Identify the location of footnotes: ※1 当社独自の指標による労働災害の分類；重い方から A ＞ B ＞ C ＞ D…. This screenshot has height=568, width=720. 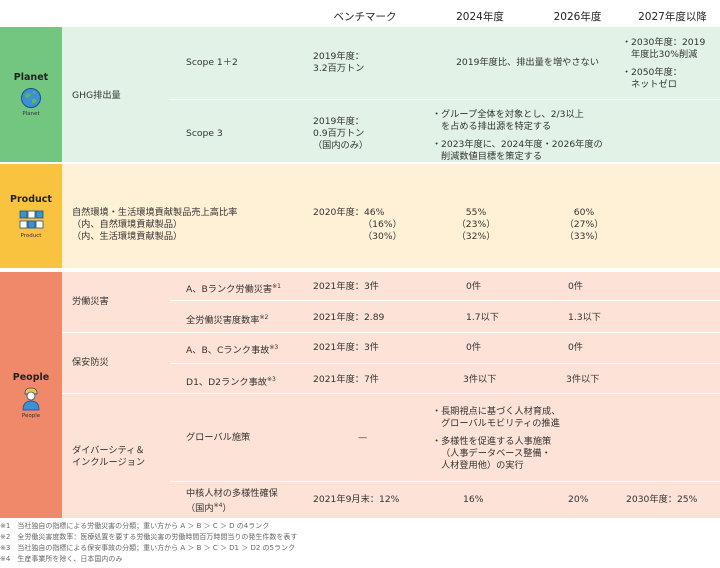
(148, 543).